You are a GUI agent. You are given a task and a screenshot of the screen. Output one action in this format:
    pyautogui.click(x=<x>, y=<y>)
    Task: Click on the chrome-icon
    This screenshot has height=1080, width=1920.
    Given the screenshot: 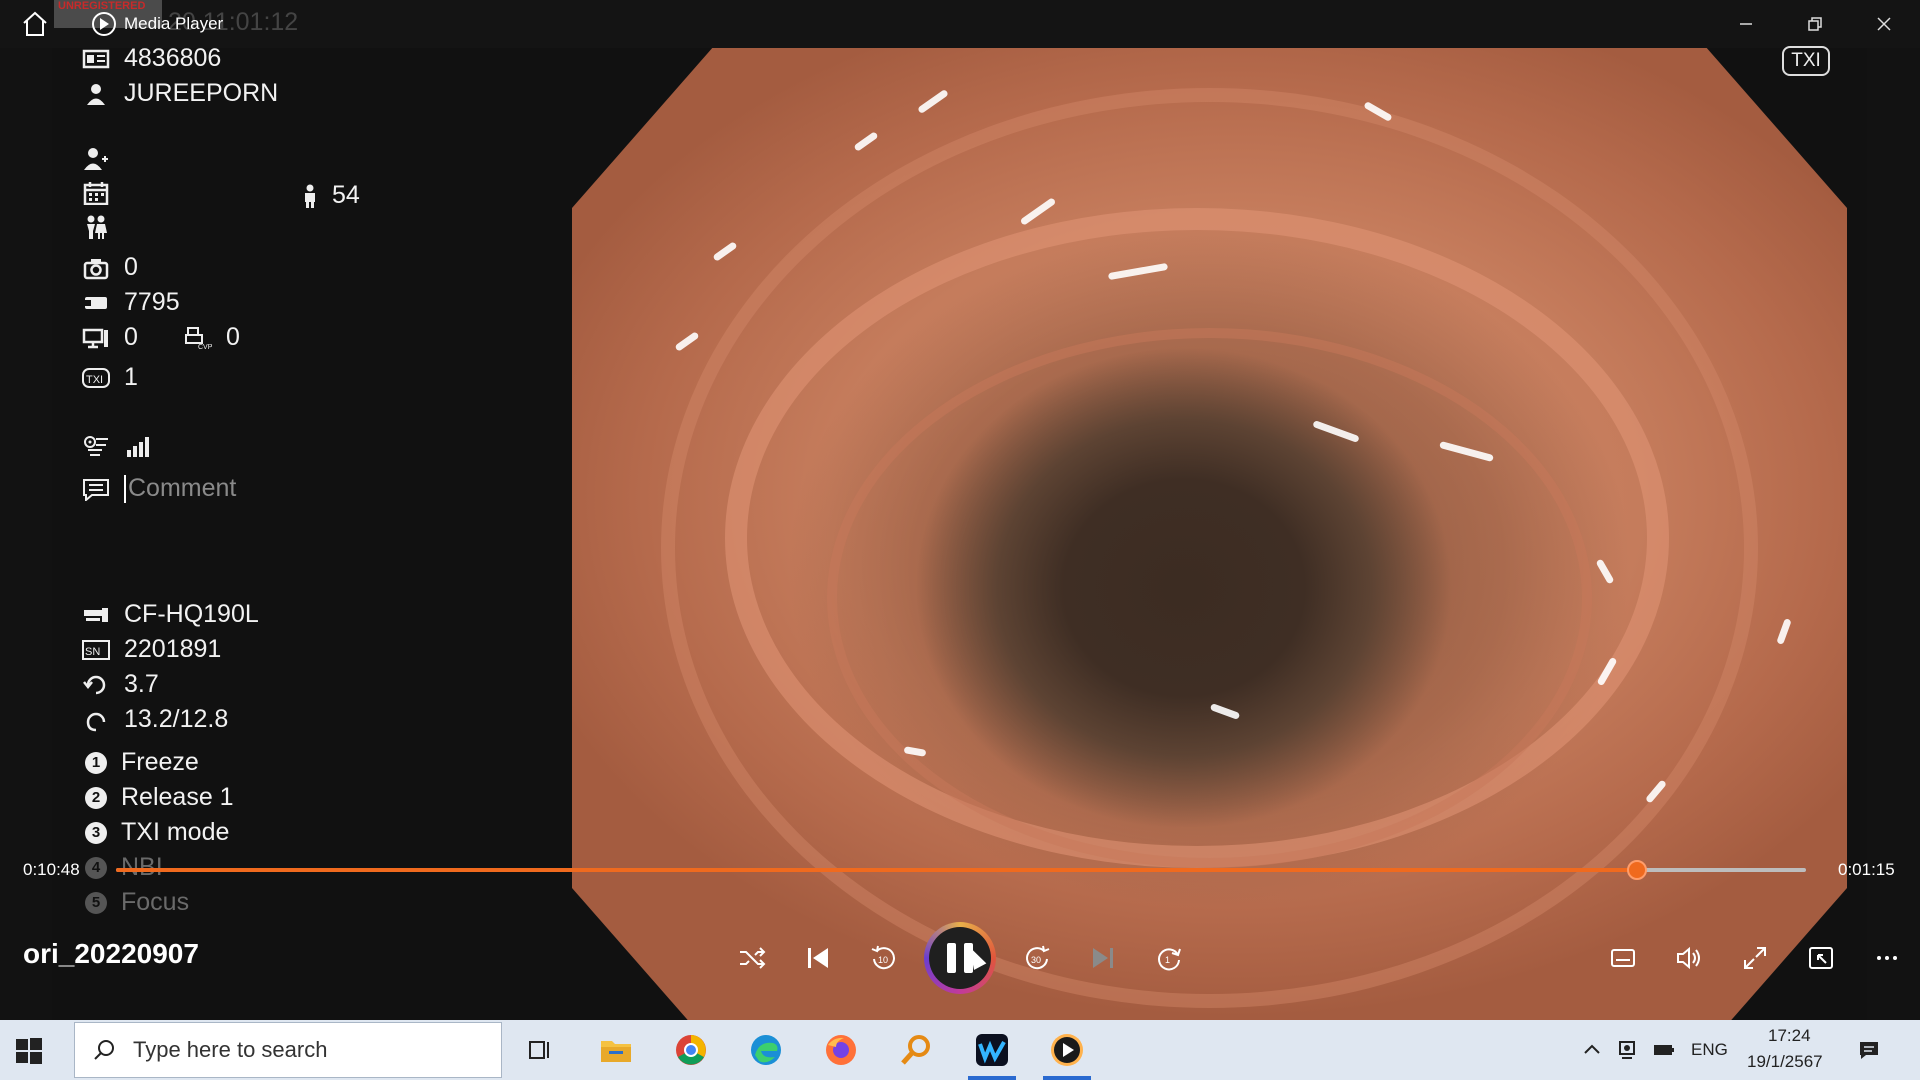 What is the action you would take?
    pyautogui.click(x=691, y=1050)
    